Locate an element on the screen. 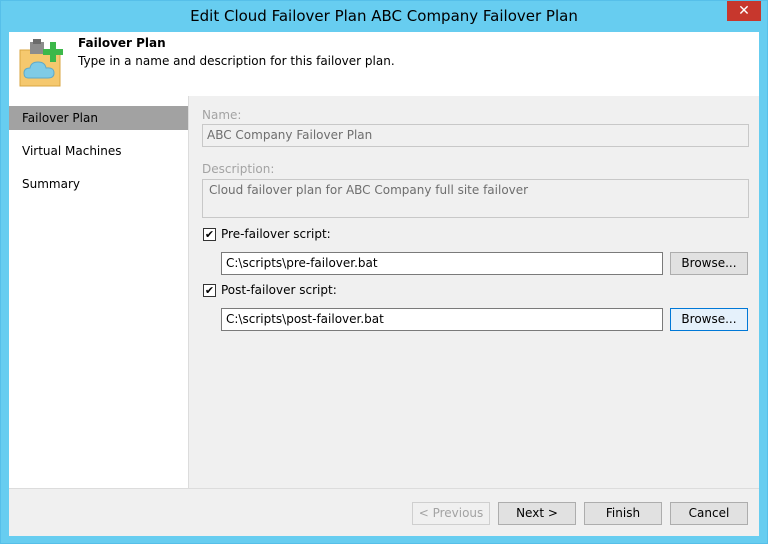  nav-item-failover-plan: Failover Plan is located at coordinates (98, 118).